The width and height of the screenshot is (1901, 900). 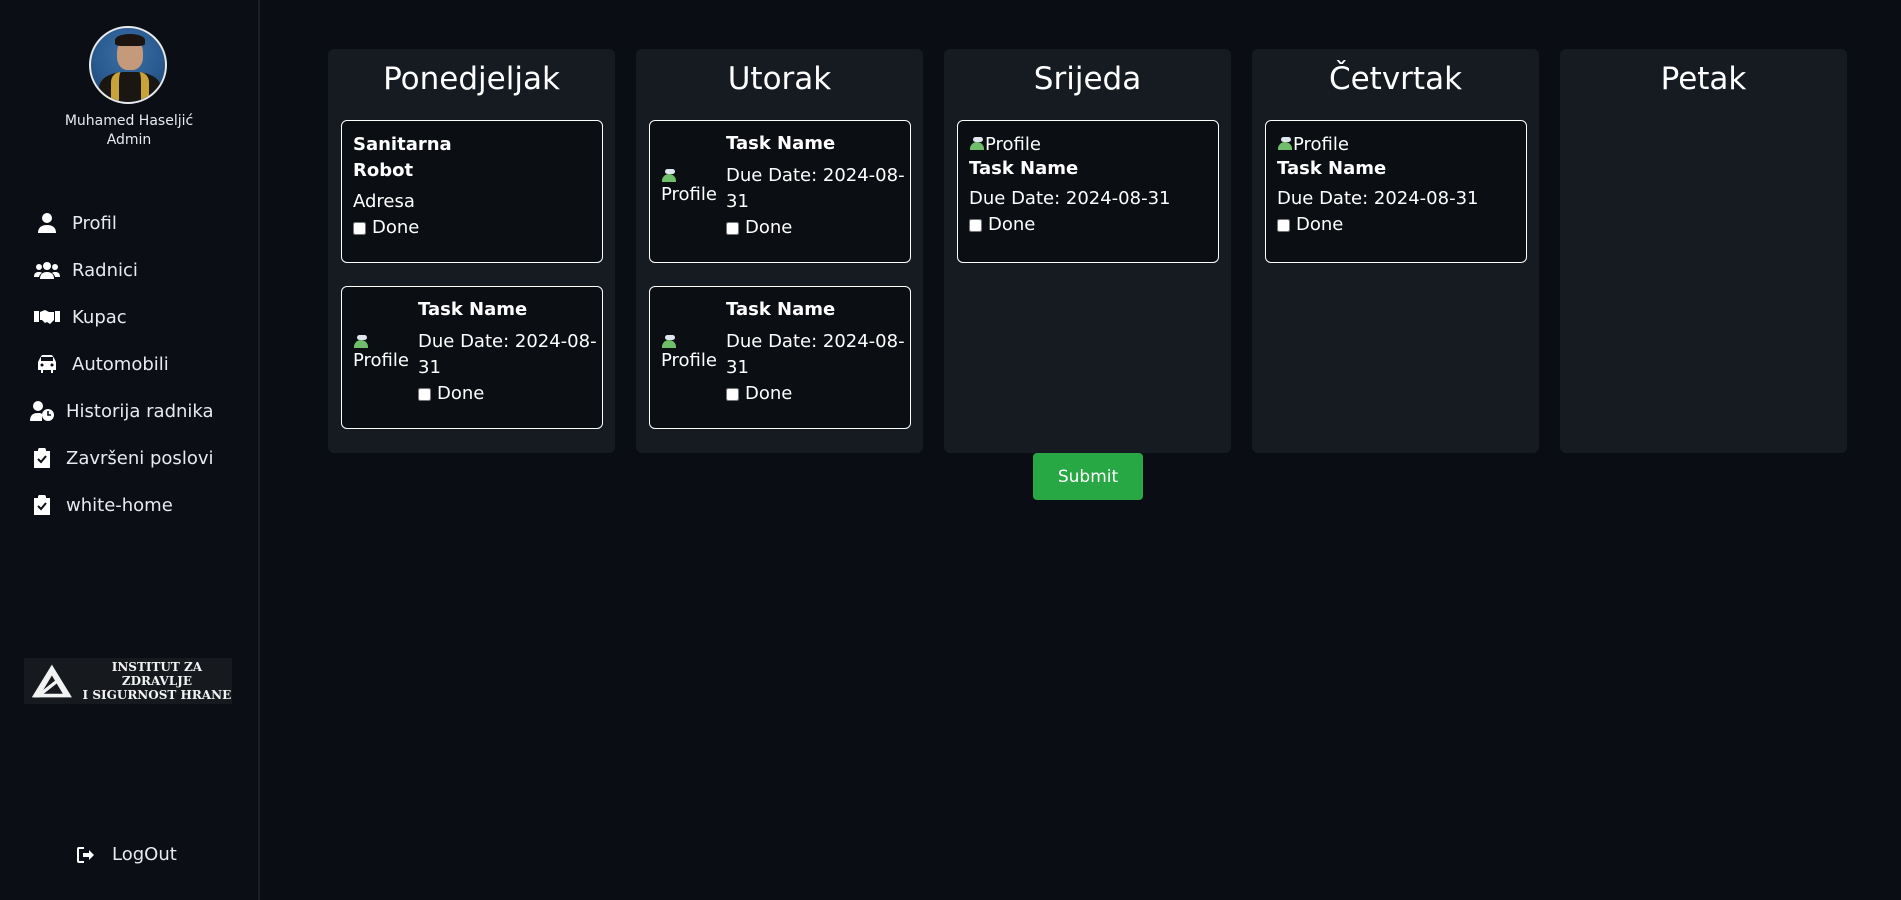 What do you see at coordinates (157, 695) in the screenshot?
I see `logo-line-2: I SIGURNOST HRANE` at bounding box center [157, 695].